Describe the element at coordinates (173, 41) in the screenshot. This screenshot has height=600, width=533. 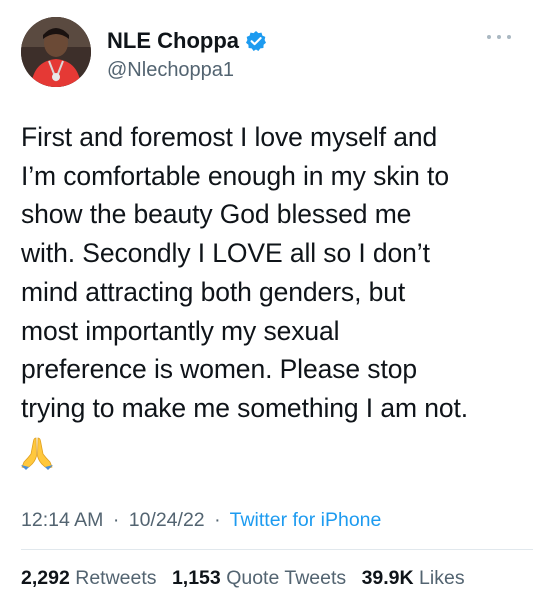
I see `display-name: NLE Choppa` at that location.